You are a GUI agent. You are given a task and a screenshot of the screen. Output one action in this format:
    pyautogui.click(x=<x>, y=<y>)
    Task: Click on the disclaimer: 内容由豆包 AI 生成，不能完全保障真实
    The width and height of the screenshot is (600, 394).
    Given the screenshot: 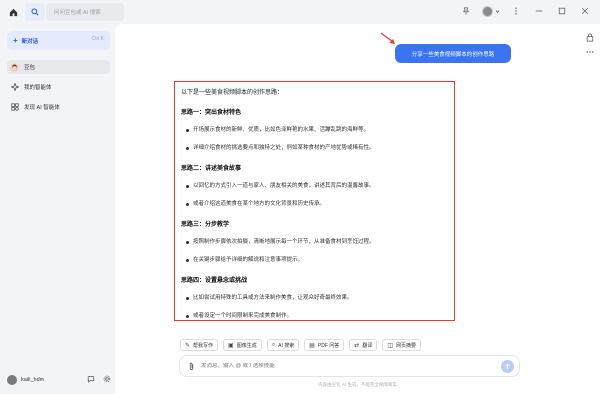 What is the action you would take?
    pyautogui.click(x=357, y=384)
    